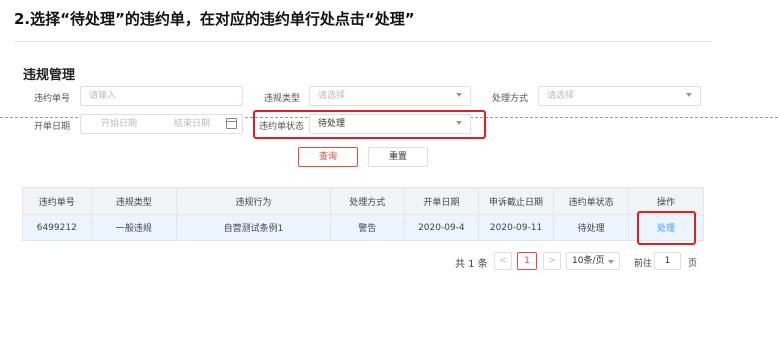  What do you see at coordinates (328, 157) in the screenshot?
I see `query-button: 查询` at bounding box center [328, 157].